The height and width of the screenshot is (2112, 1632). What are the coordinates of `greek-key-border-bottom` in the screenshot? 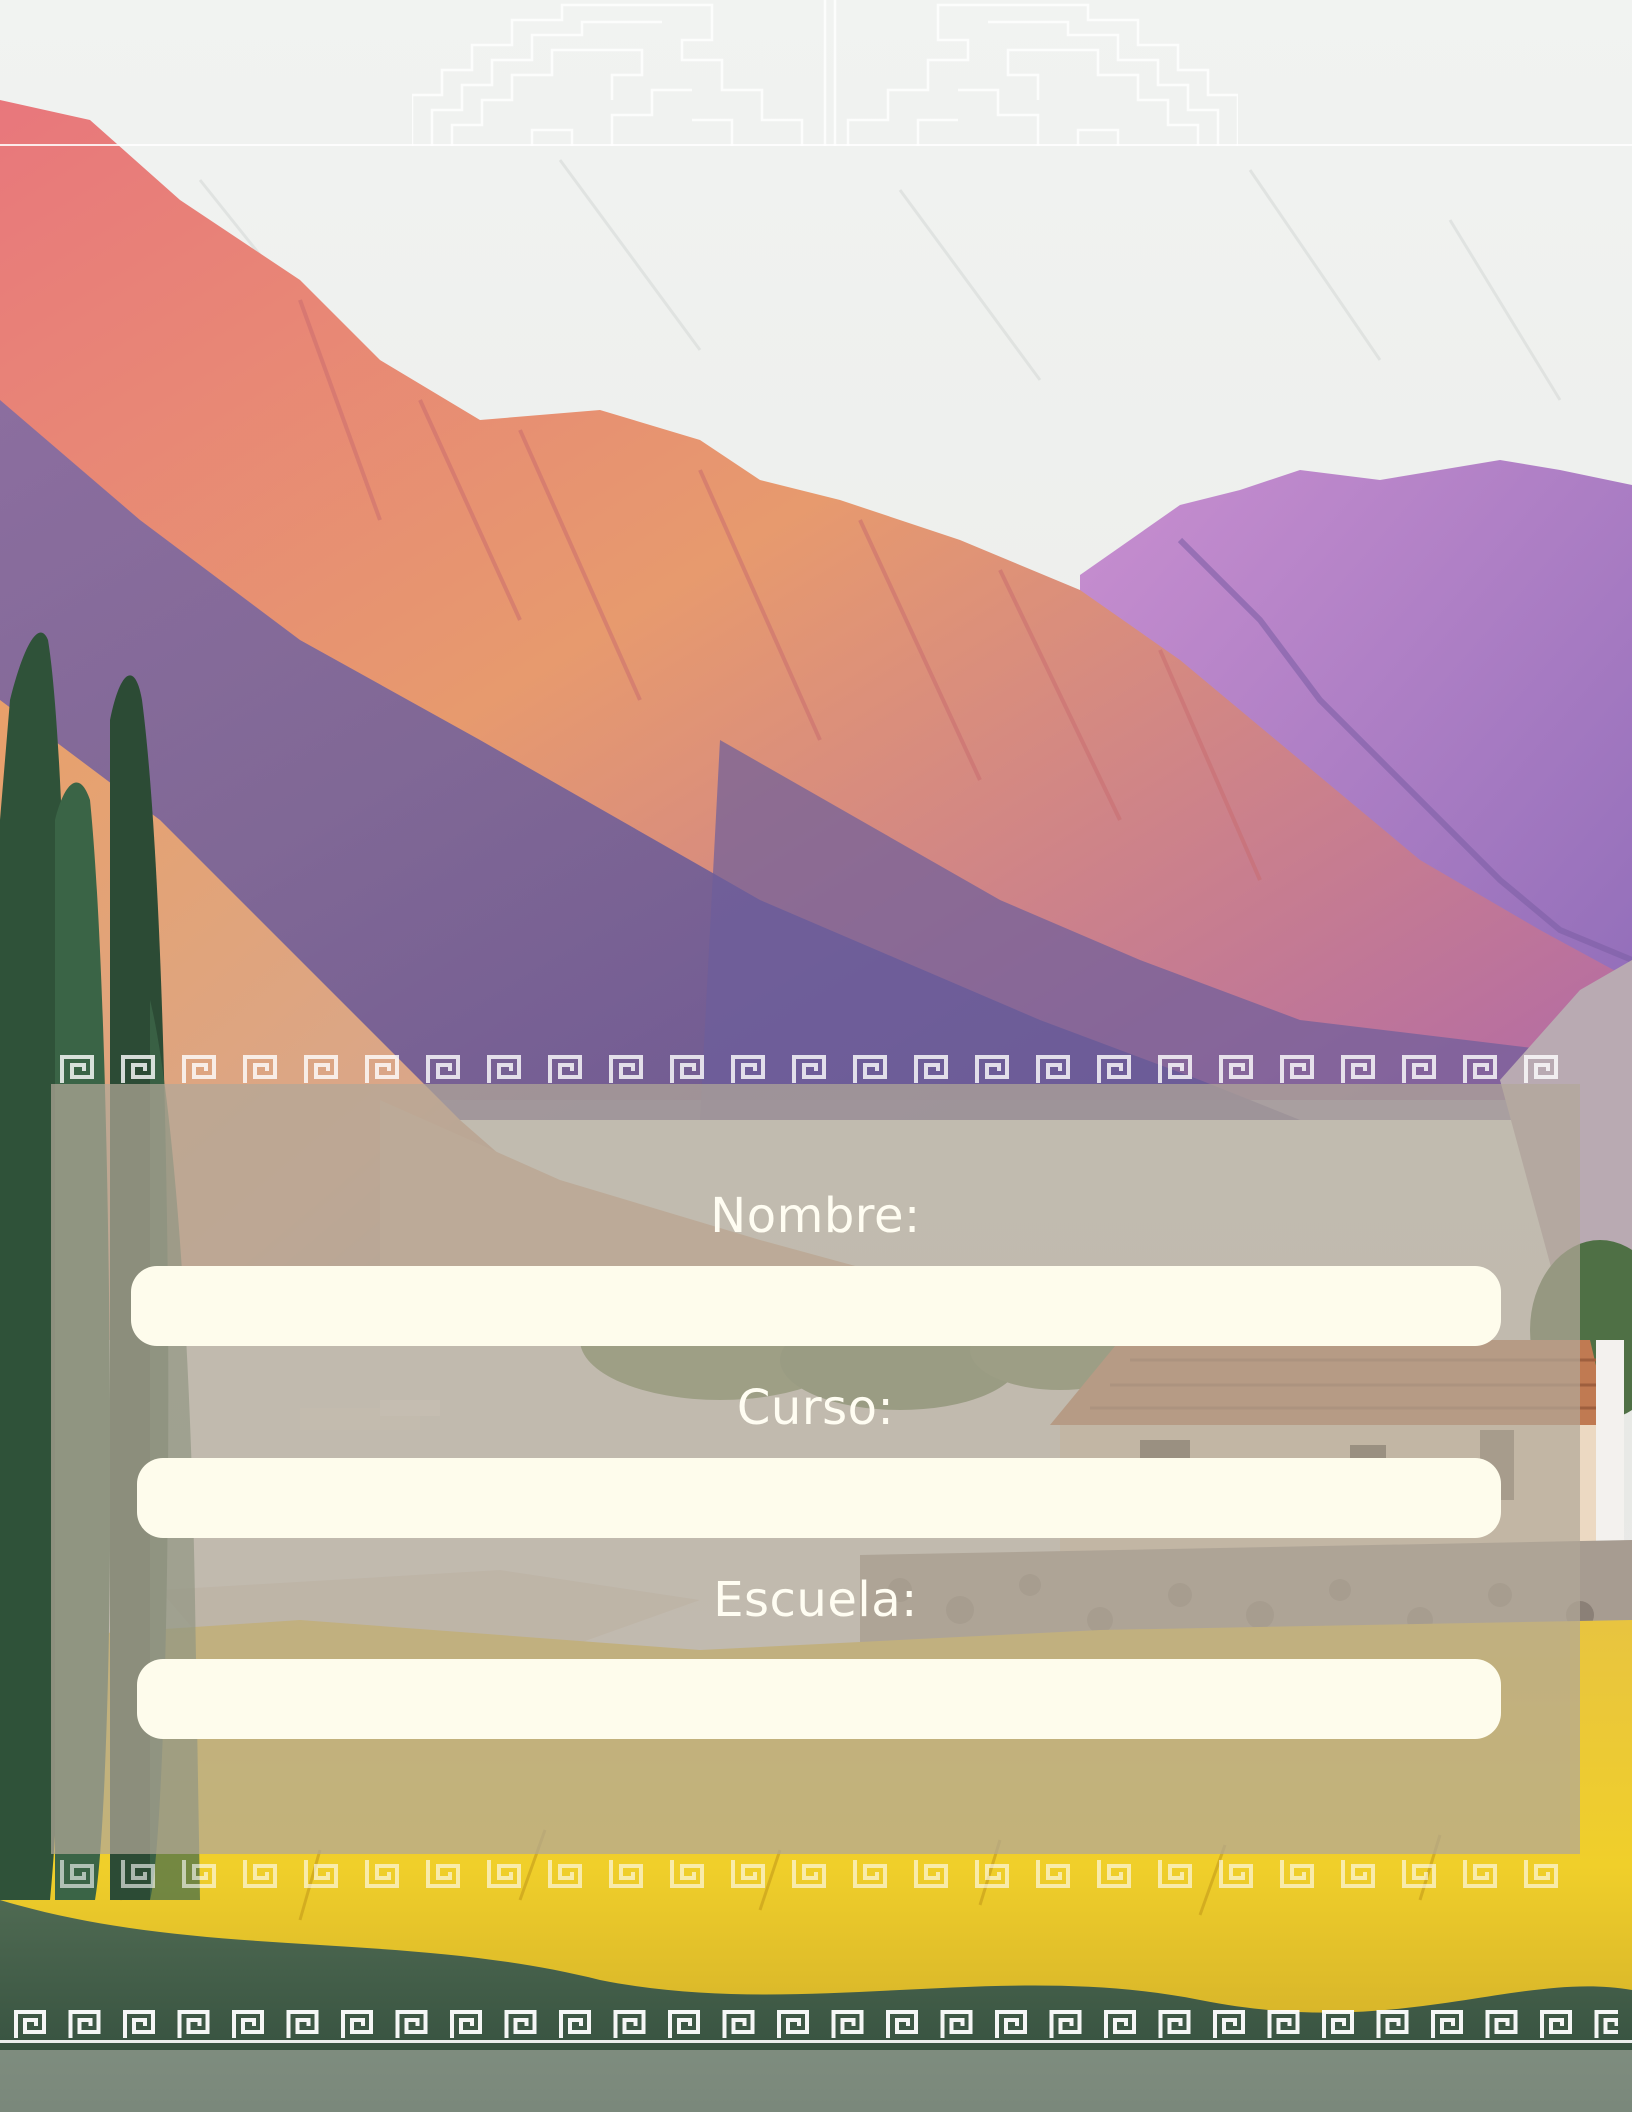 It's located at (816, 1873).